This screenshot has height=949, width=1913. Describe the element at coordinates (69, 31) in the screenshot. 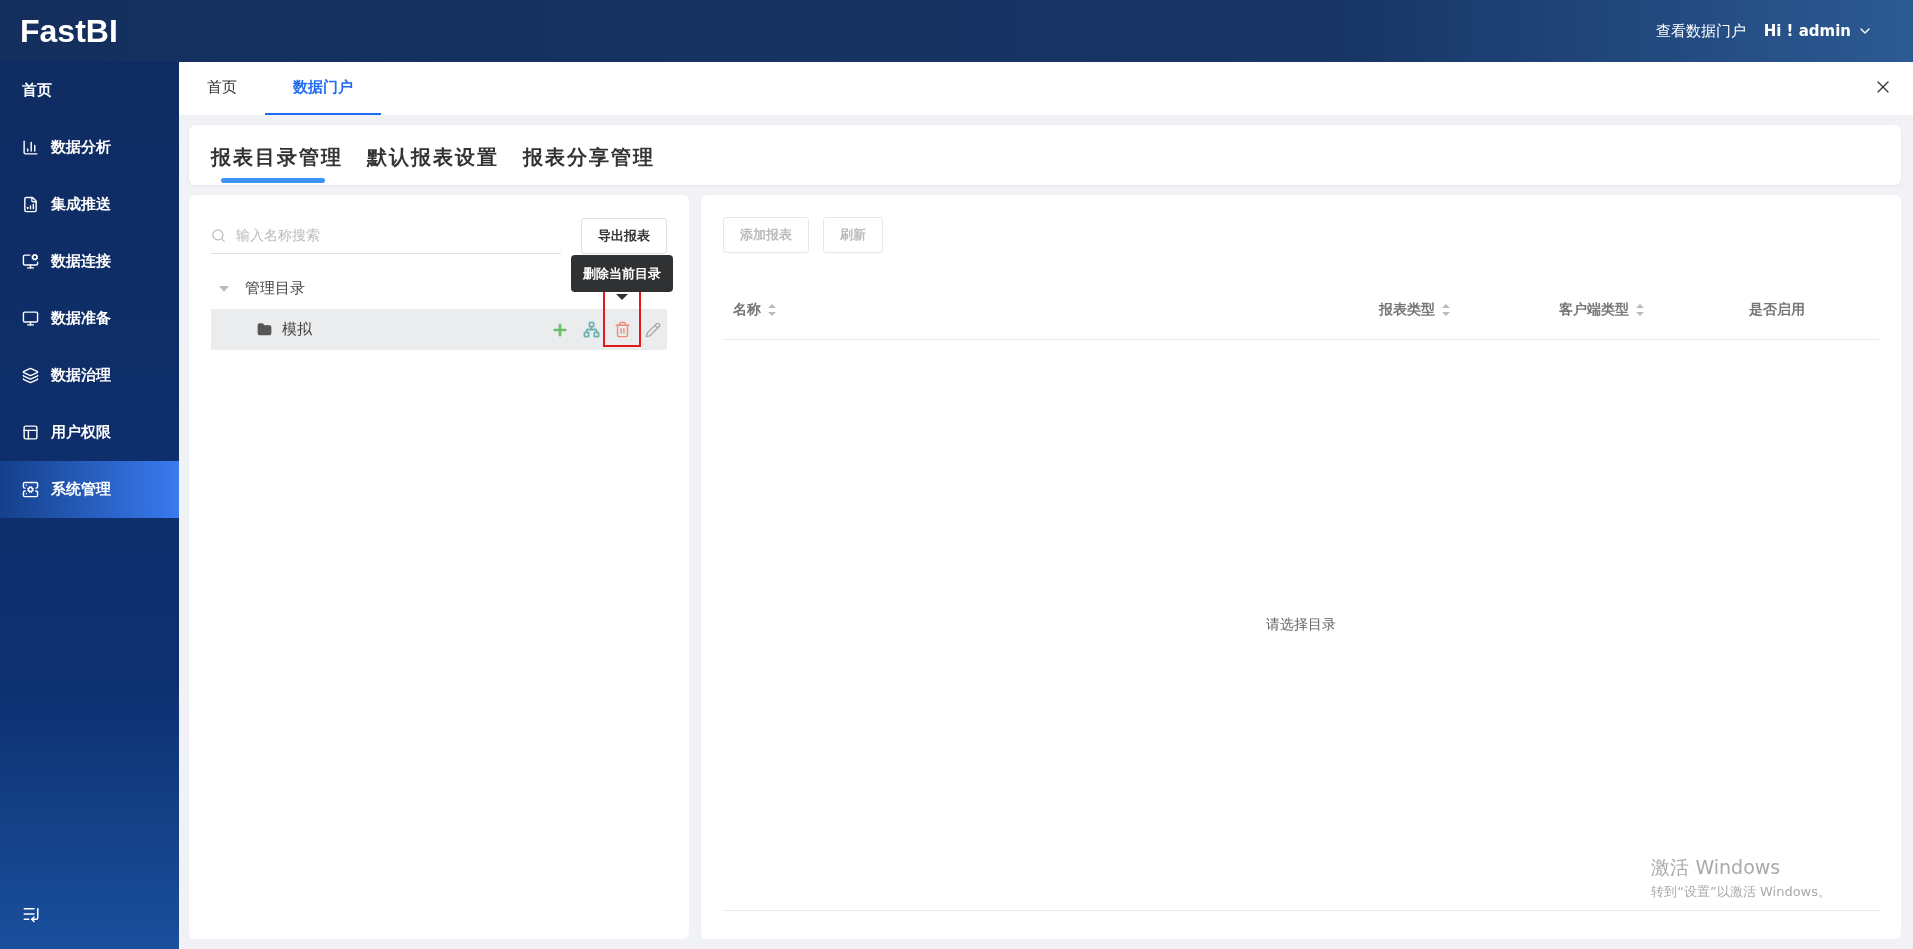

I see `app-logo: FastBI` at that location.